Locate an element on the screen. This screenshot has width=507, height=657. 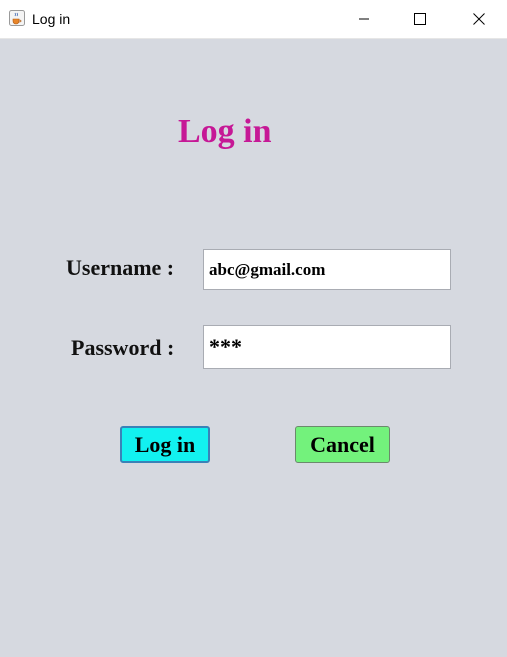
close-icon is located at coordinates (479, 19).